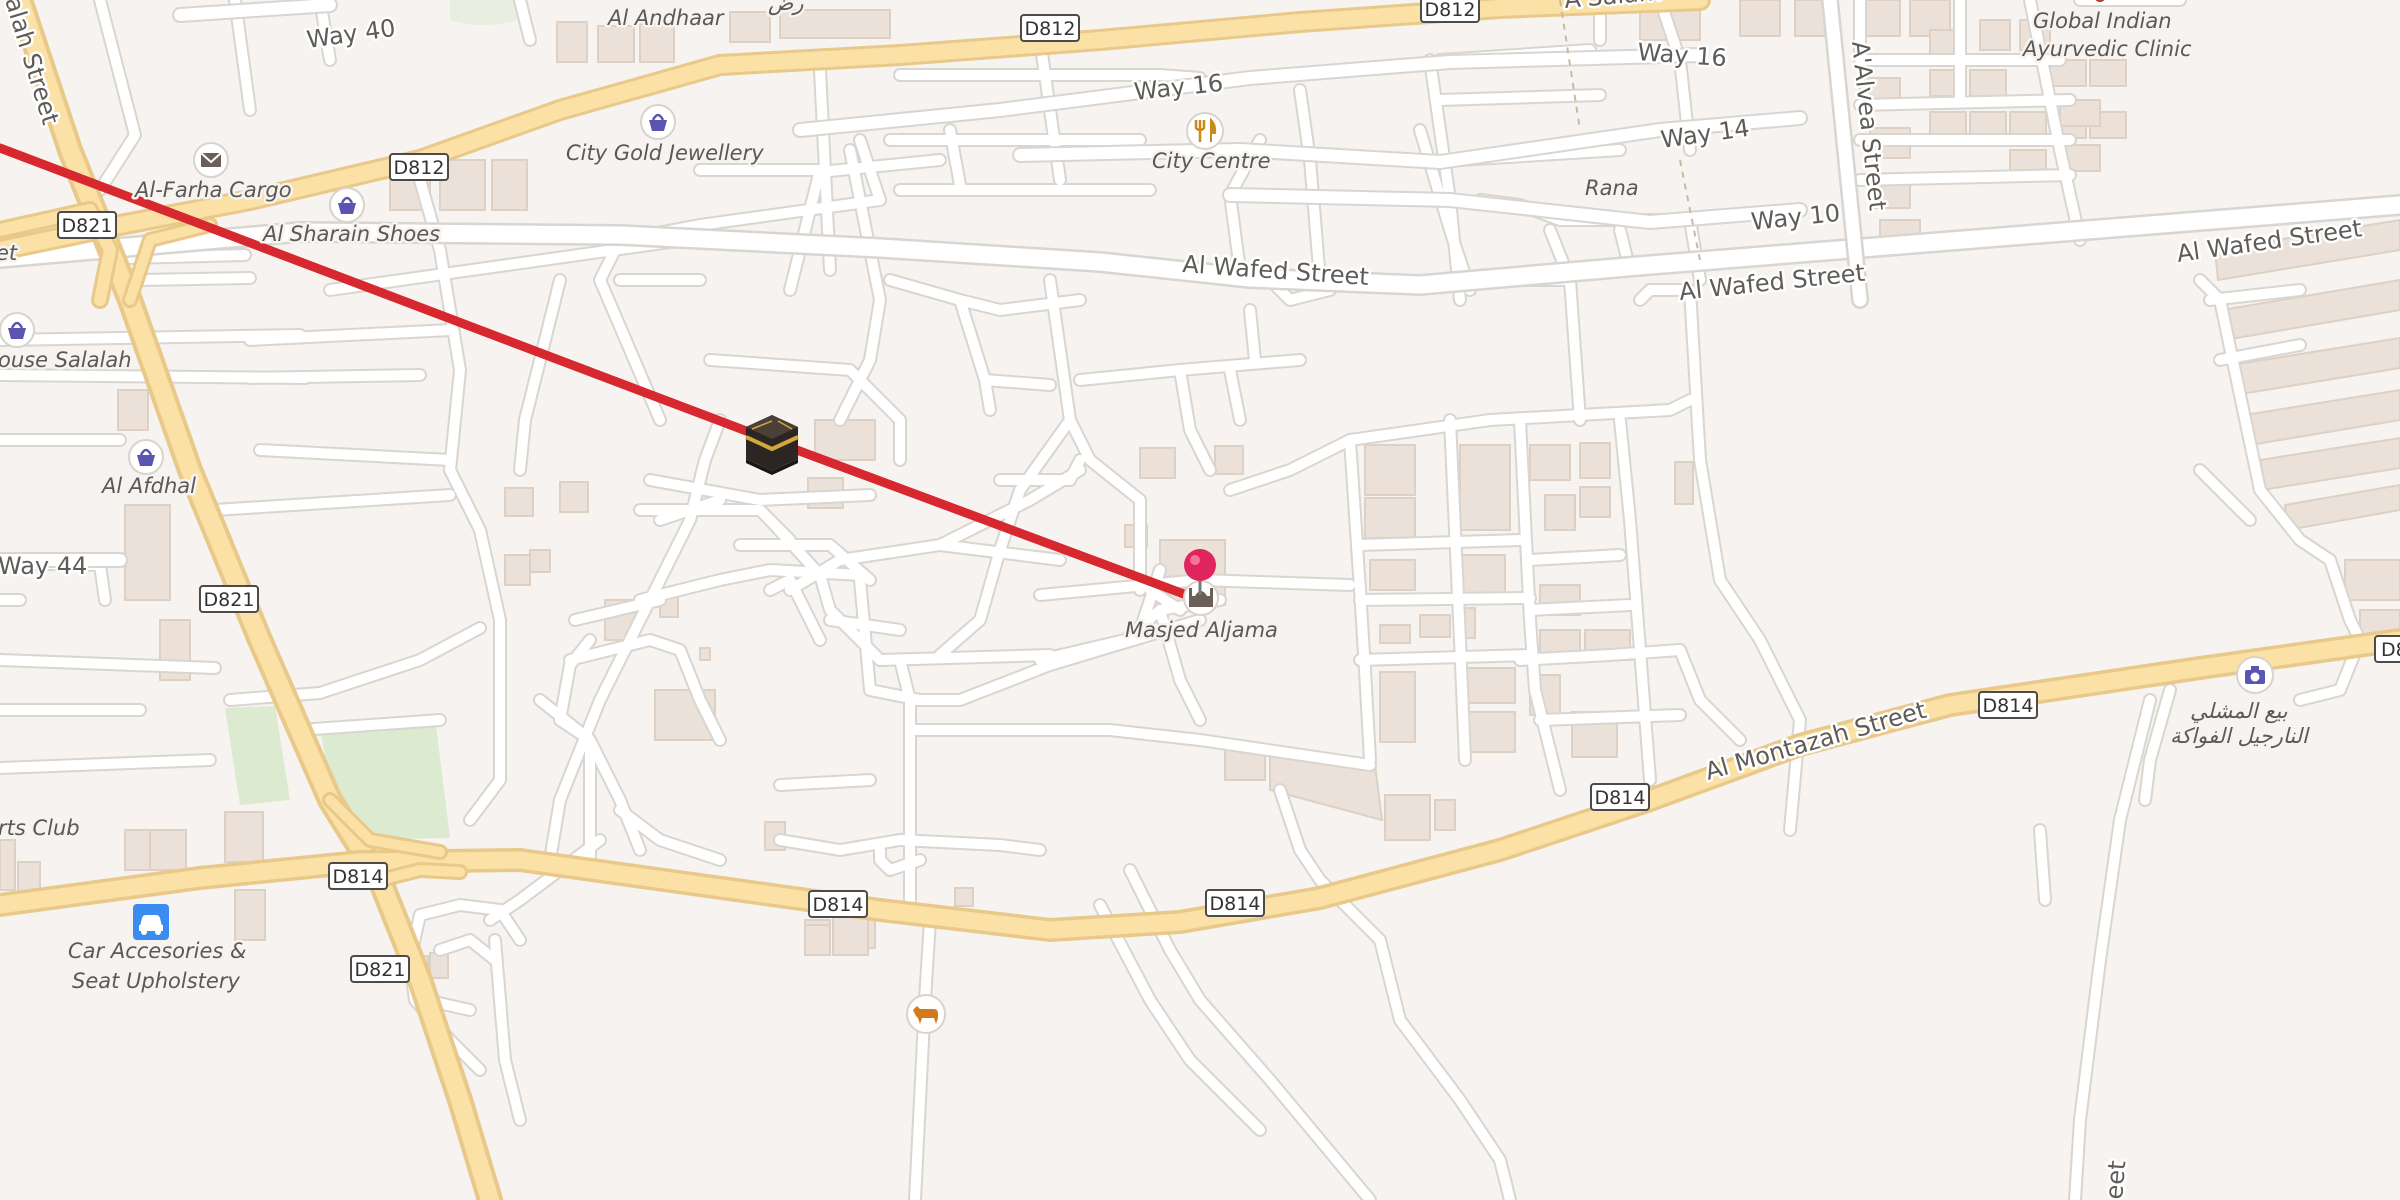  What do you see at coordinates (1211, 161) in the screenshot?
I see `place-label: City Centre` at bounding box center [1211, 161].